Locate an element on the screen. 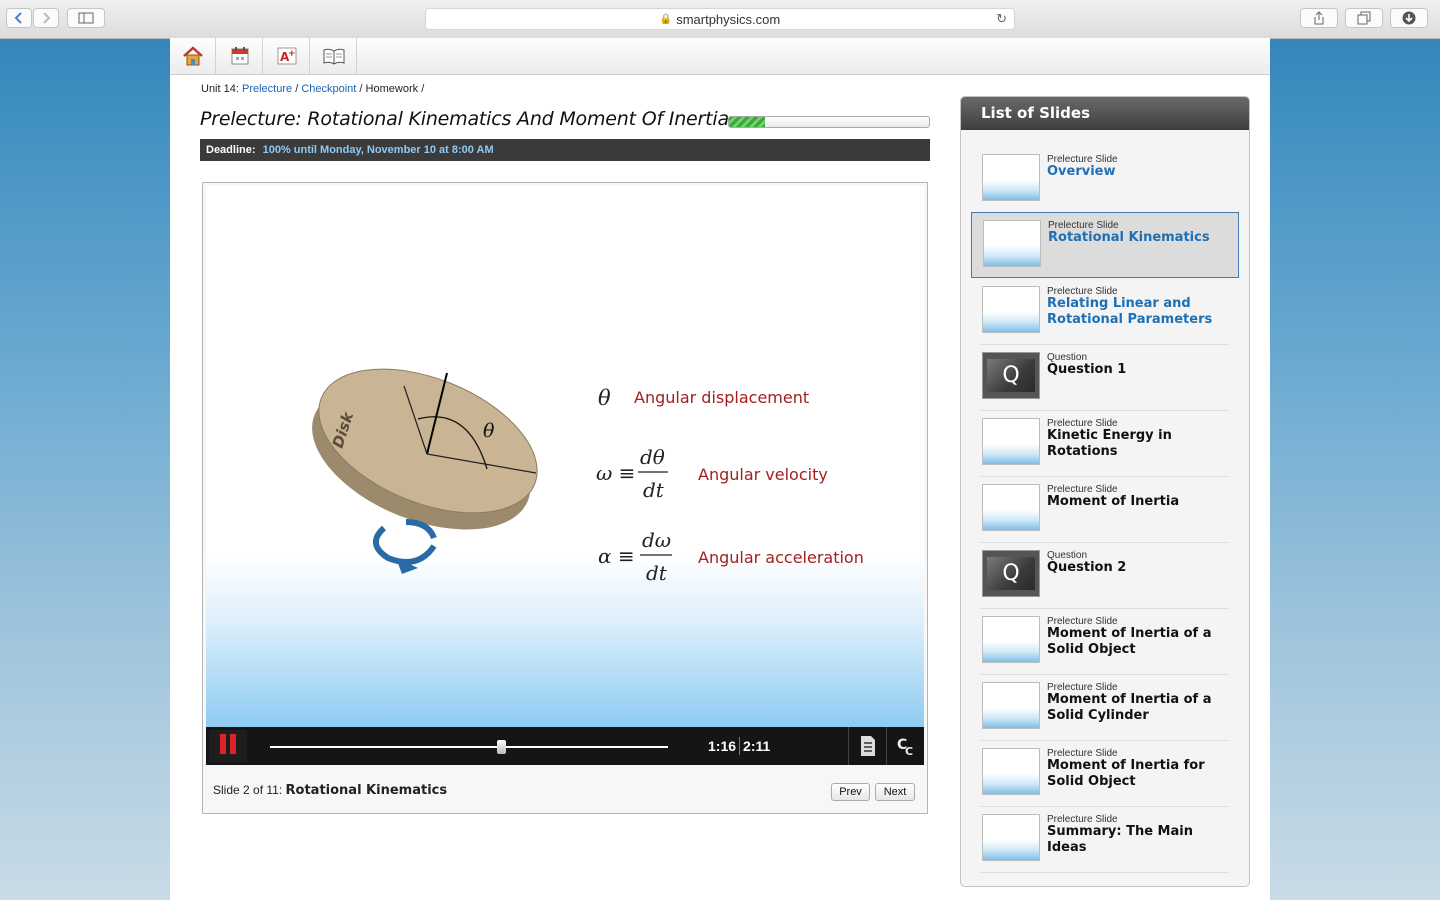  transcript-icon is located at coordinates (867, 746).